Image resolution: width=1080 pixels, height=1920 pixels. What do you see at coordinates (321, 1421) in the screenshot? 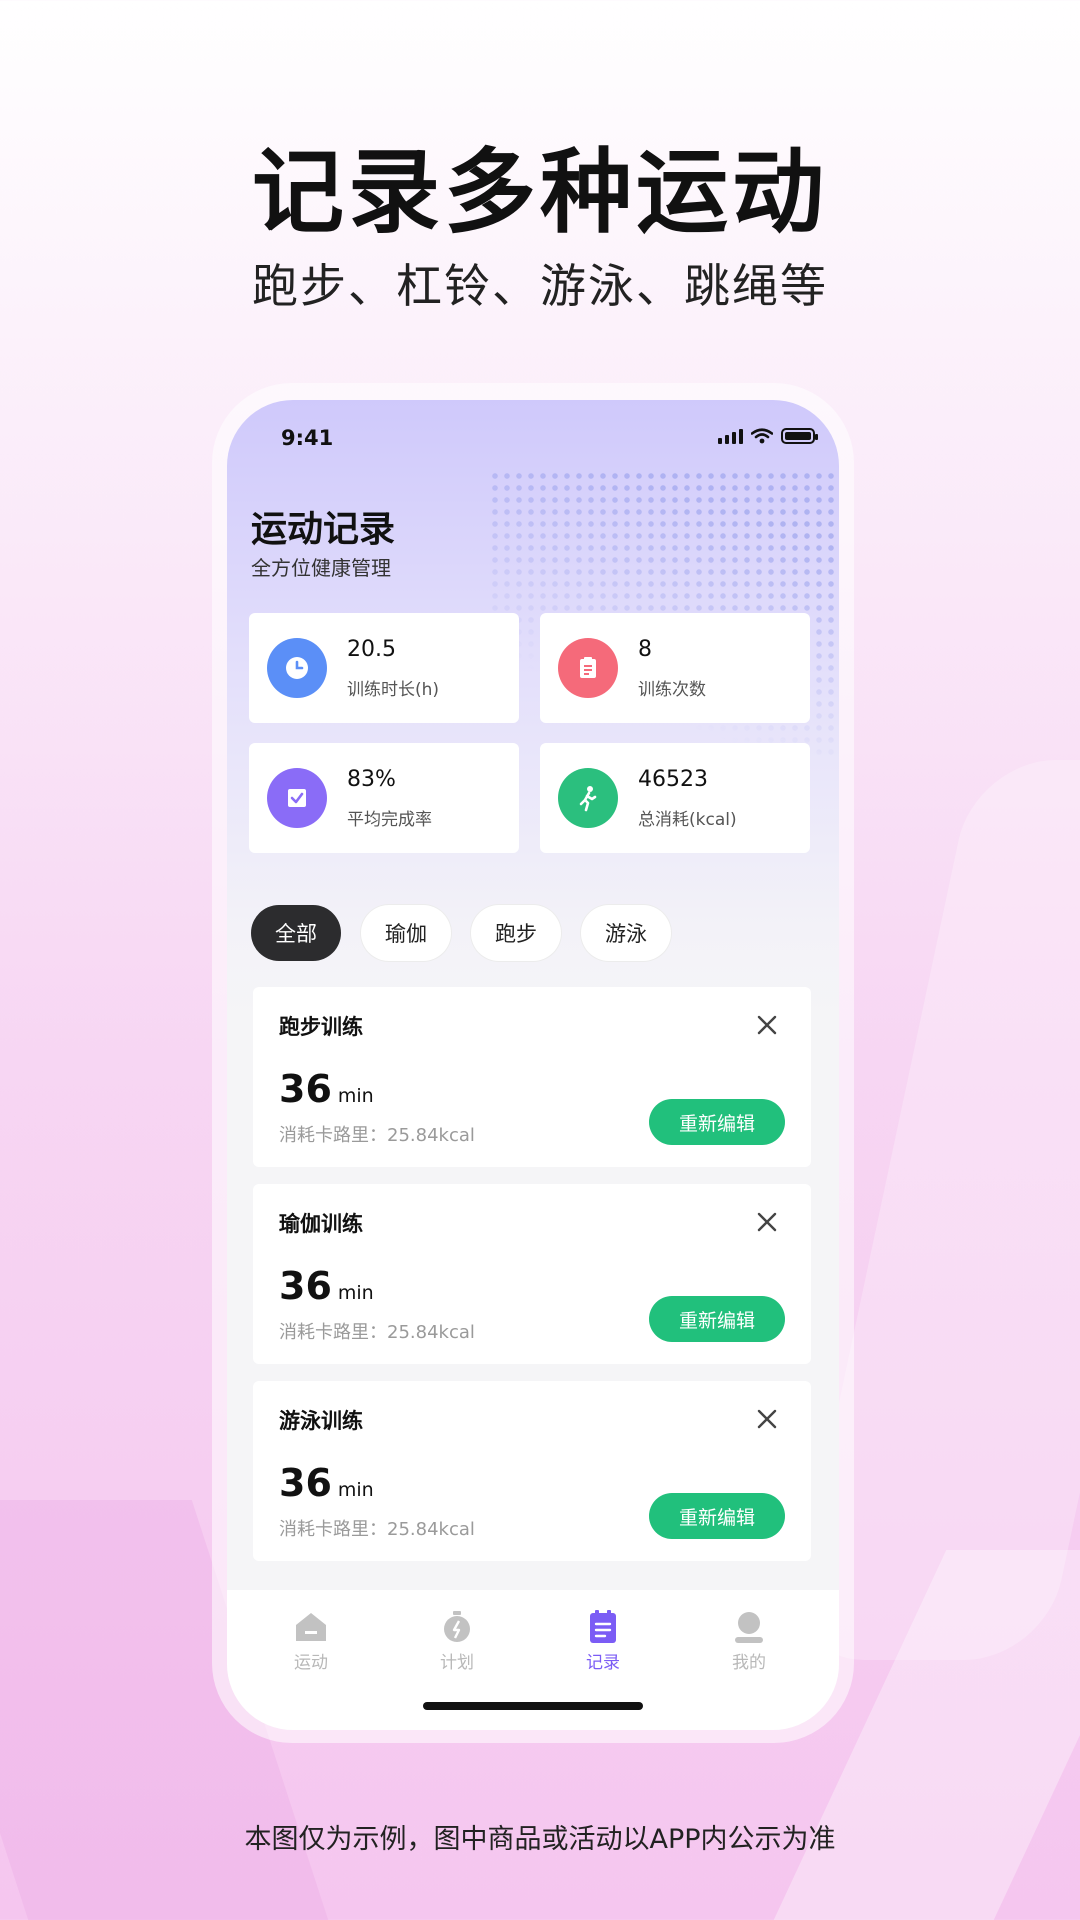
I see `record-title: 游泳训练` at bounding box center [321, 1421].